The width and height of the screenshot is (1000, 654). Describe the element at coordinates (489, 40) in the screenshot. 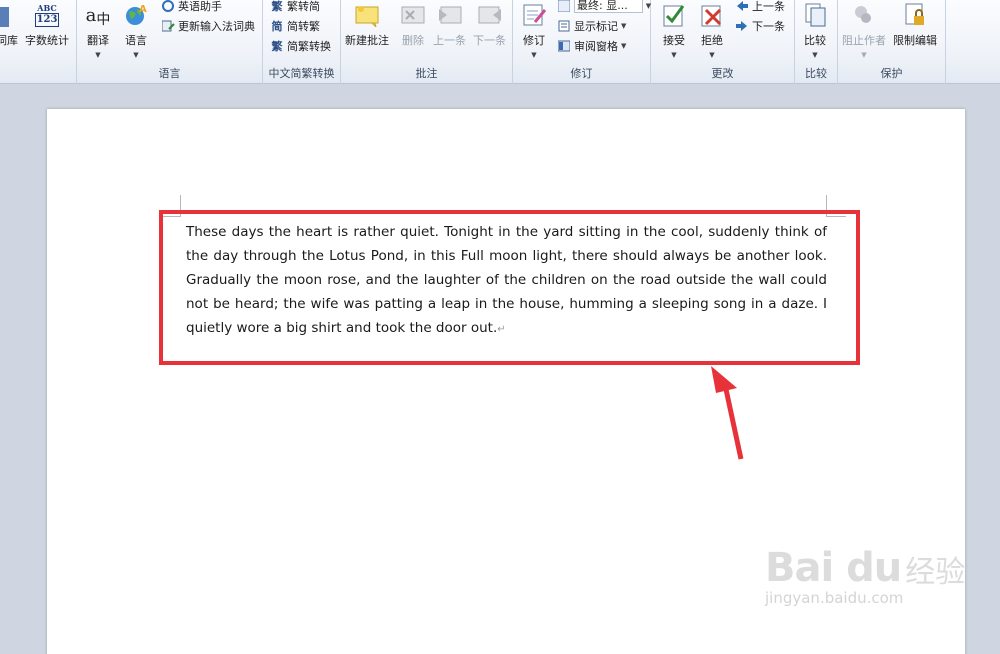

I see `next-comment-label: 下一条` at that location.